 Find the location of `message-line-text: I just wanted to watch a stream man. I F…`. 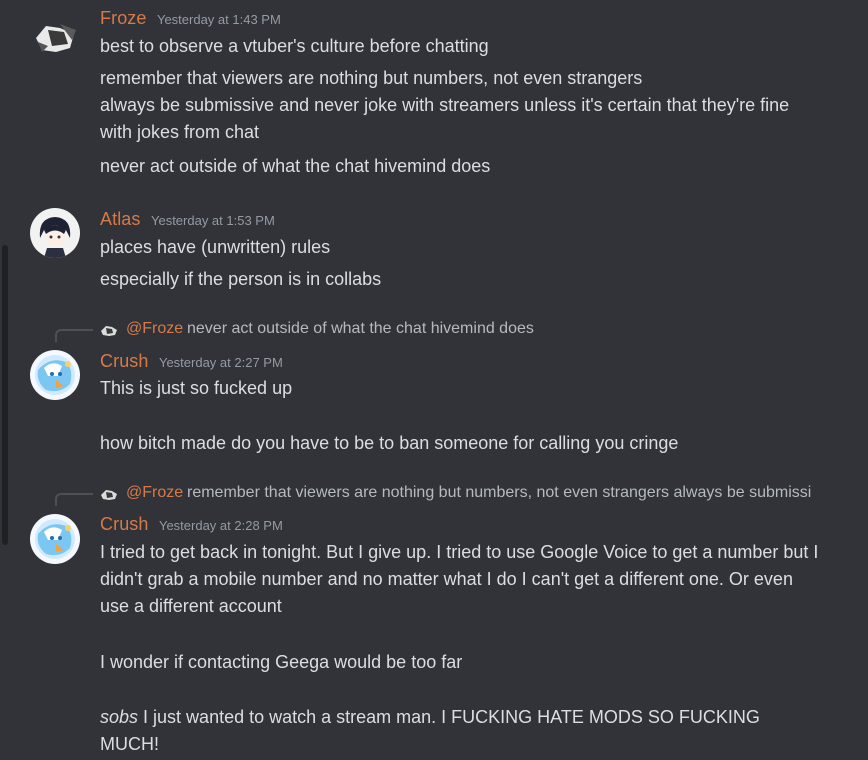

message-line-text: I just wanted to watch a stream man. I F… is located at coordinates (430, 730).